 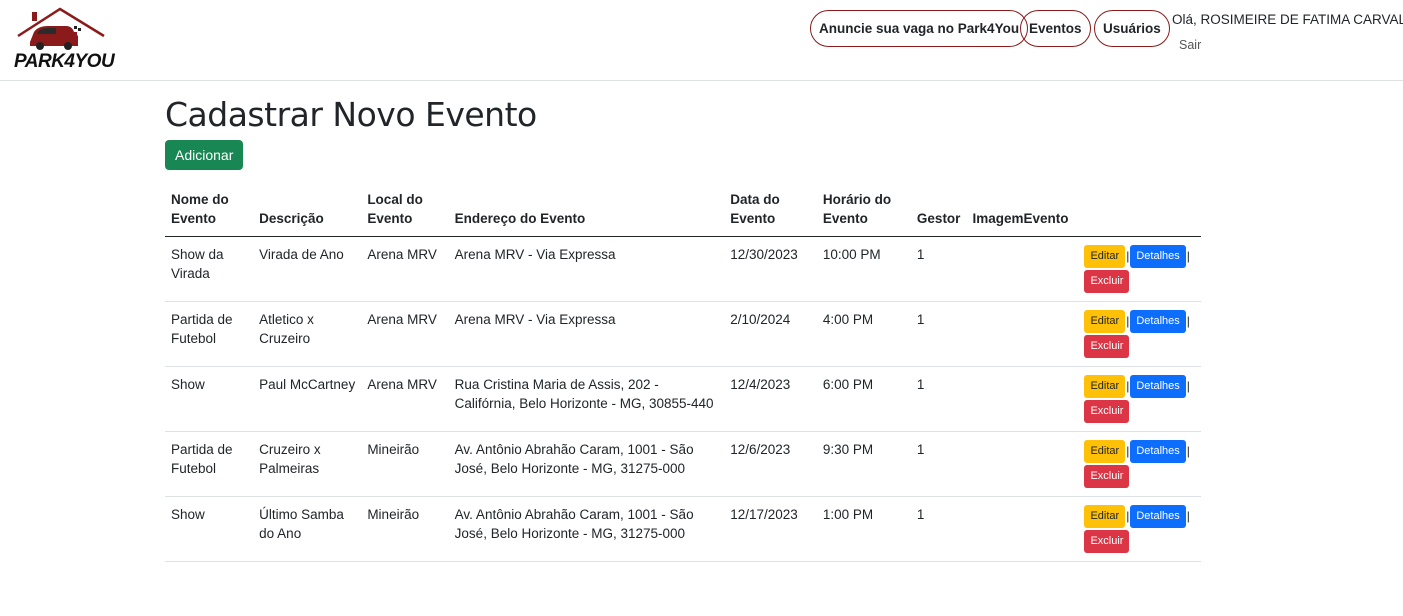 I want to click on logout-link: Sair, so click(x=1190, y=45).